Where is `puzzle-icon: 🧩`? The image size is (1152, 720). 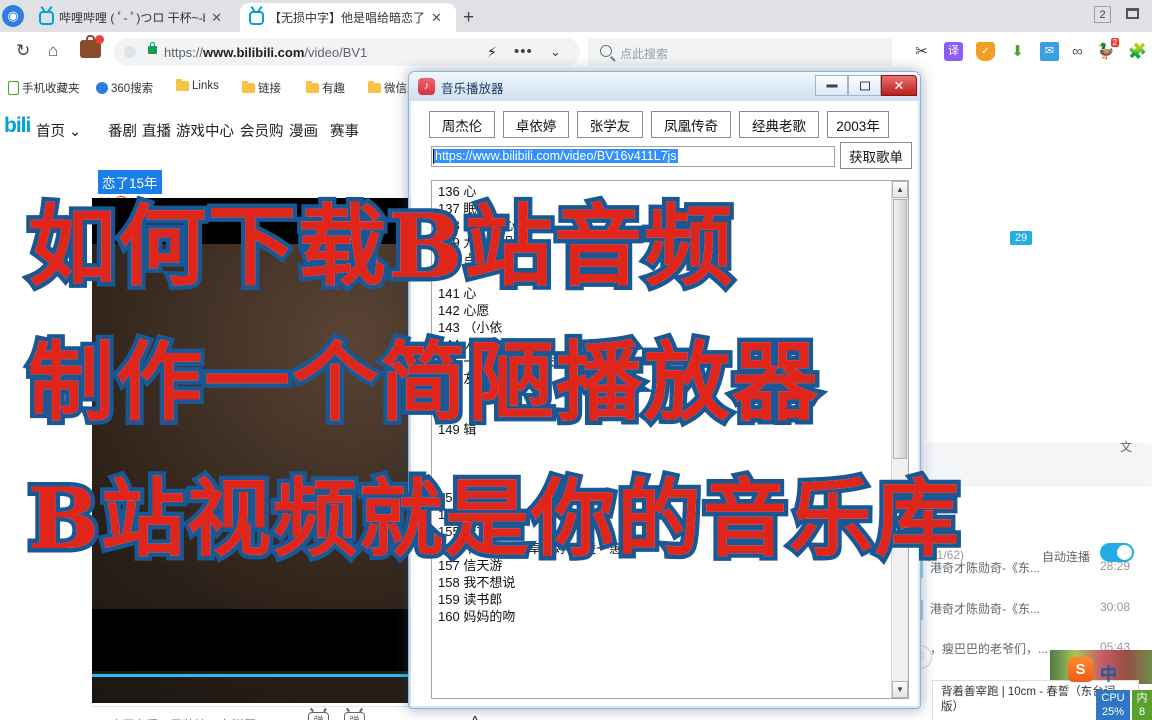
puzzle-icon: 🧩 is located at coordinates (1137, 51).